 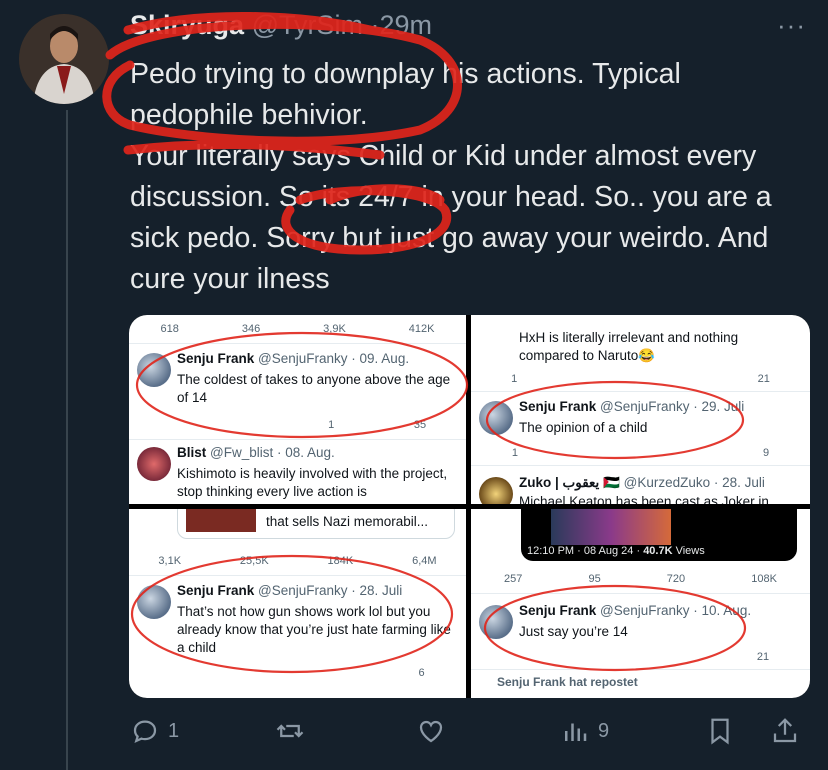 What do you see at coordinates (145, 732) in the screenshot?
I see `reply-icon` at bounding box center [145, 732].